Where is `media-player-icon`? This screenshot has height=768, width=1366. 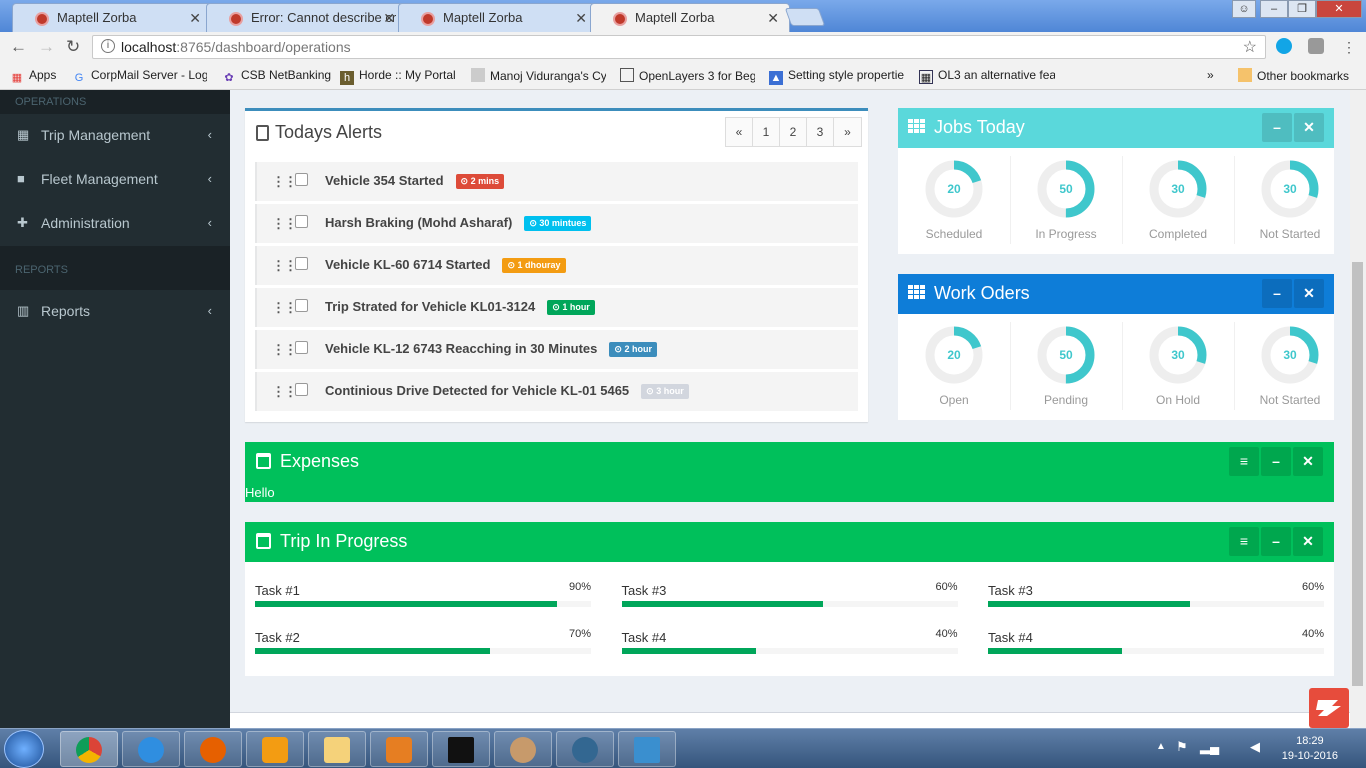 media-player-icon is located at coordinates (275, 750).